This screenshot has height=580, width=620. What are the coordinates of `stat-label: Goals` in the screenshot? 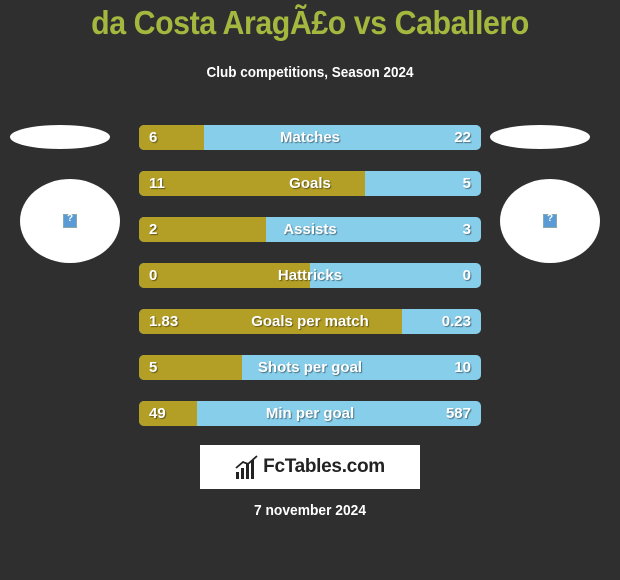 It's located at (310, 183).